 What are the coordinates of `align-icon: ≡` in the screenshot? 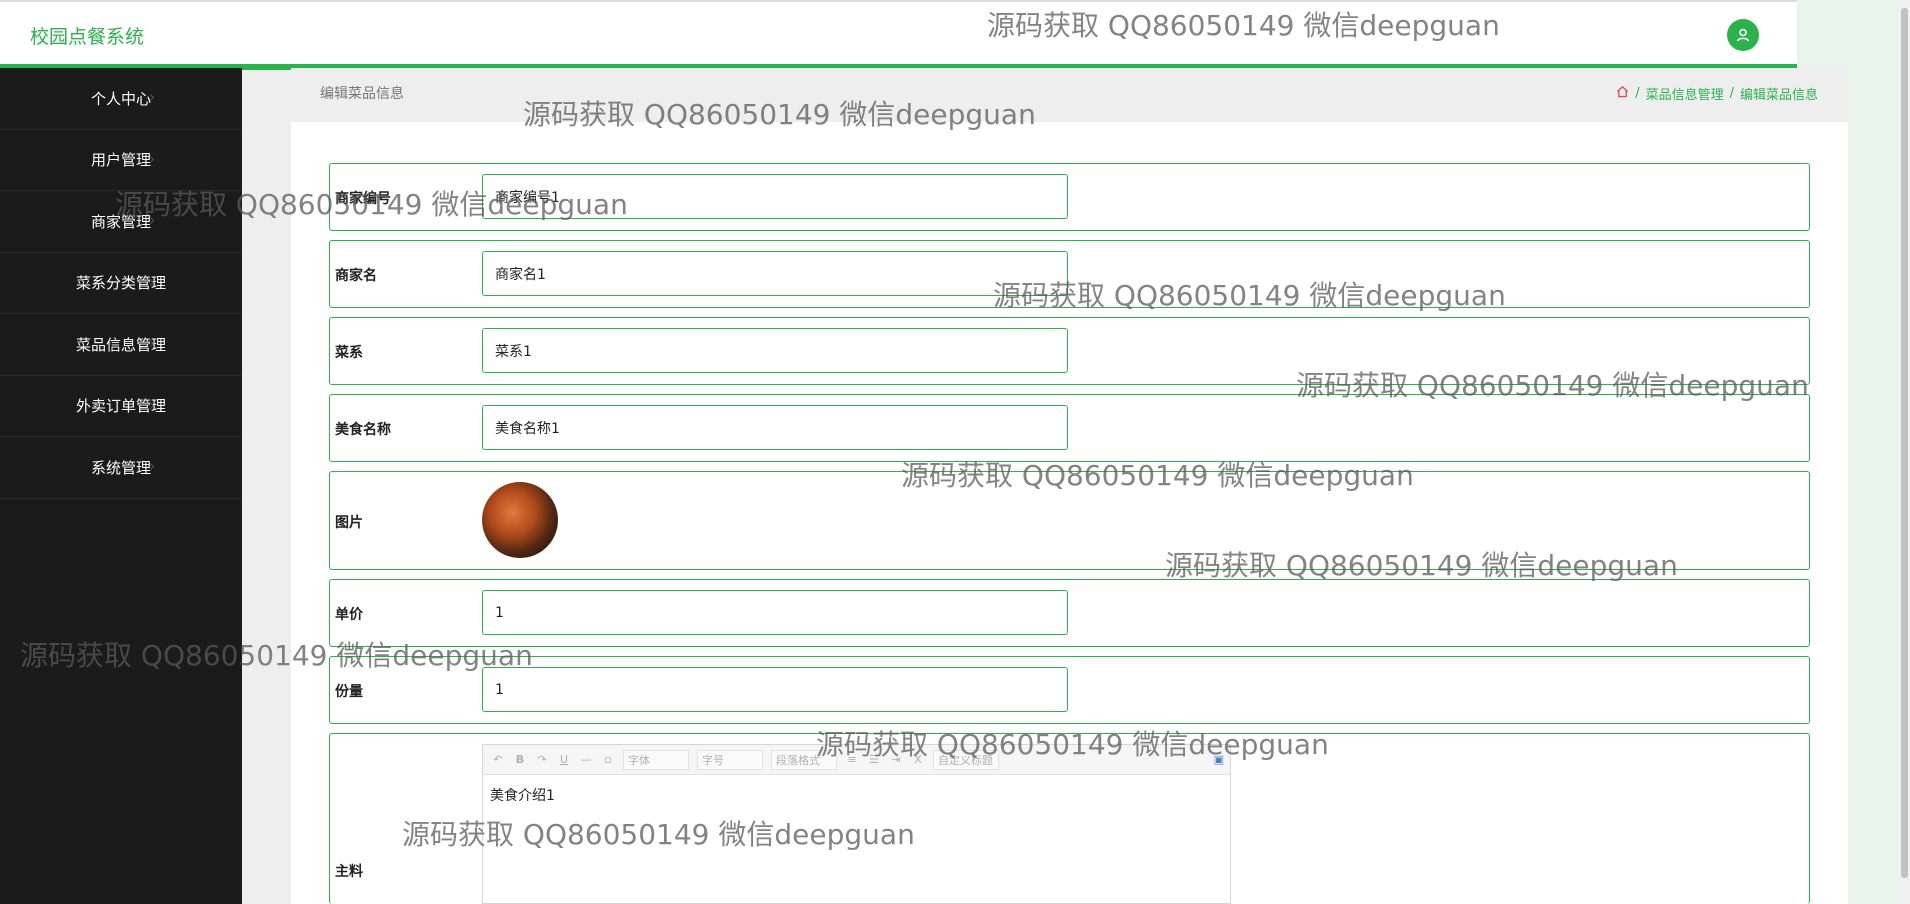 It's located at (852, 759).